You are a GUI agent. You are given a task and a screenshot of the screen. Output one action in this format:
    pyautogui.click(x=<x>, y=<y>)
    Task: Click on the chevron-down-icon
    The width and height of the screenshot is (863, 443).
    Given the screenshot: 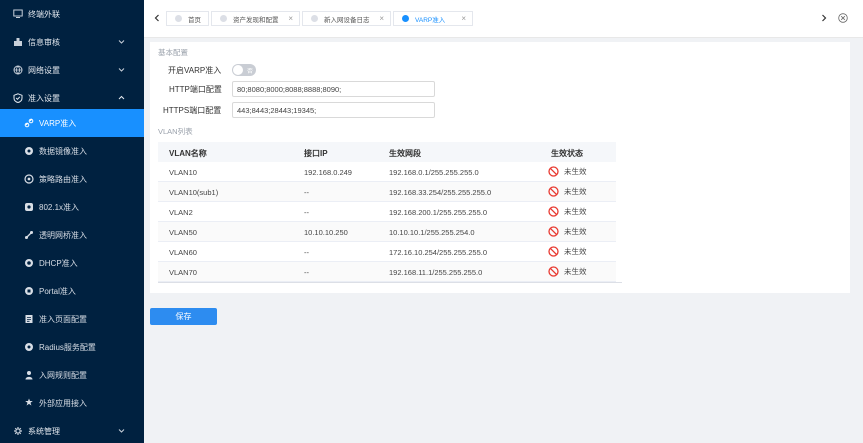 What is the action you would take?
    pyautogui.click(x=121, y=41)
    